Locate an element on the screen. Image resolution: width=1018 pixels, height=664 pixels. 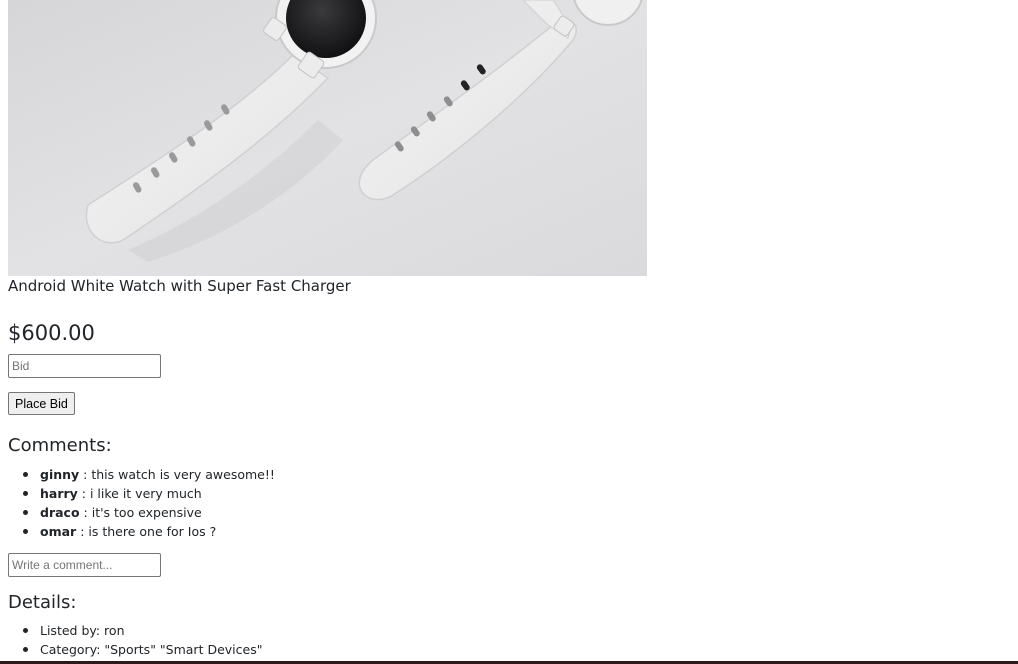
comment-author: draco is located at coordinates (60, 512).